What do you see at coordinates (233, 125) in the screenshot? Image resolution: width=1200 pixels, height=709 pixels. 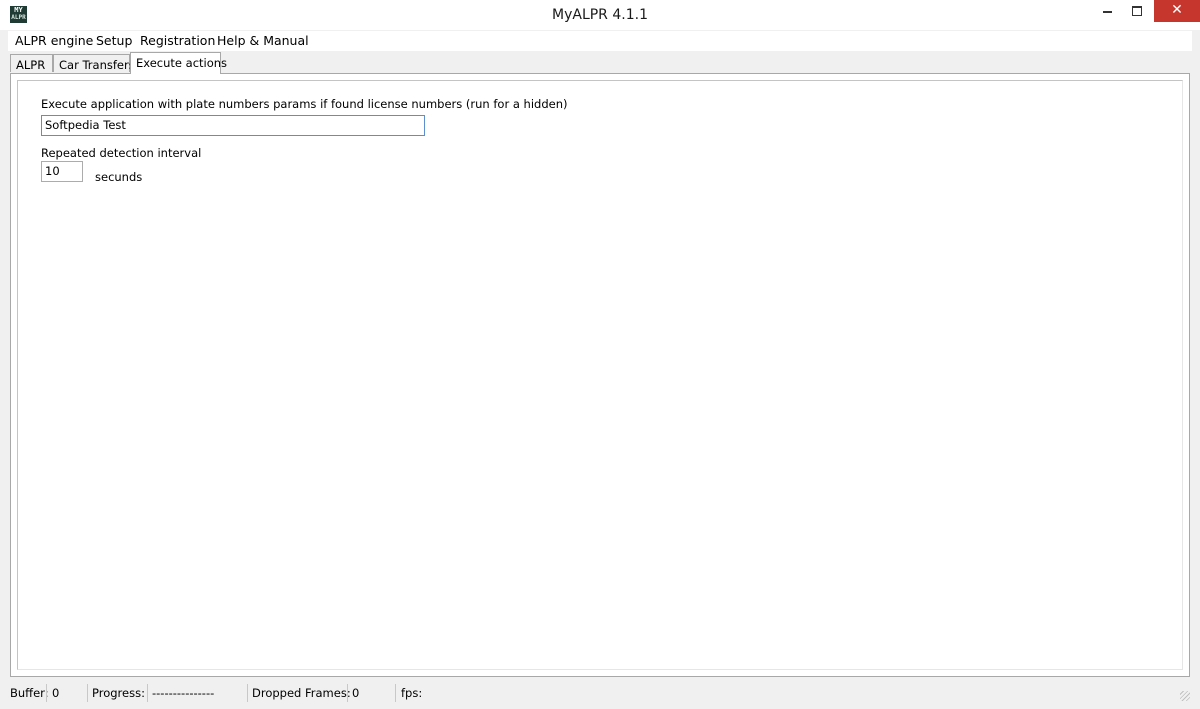 I see `execute-app-input: Softpedia Test` at bounding box center [233, 125].